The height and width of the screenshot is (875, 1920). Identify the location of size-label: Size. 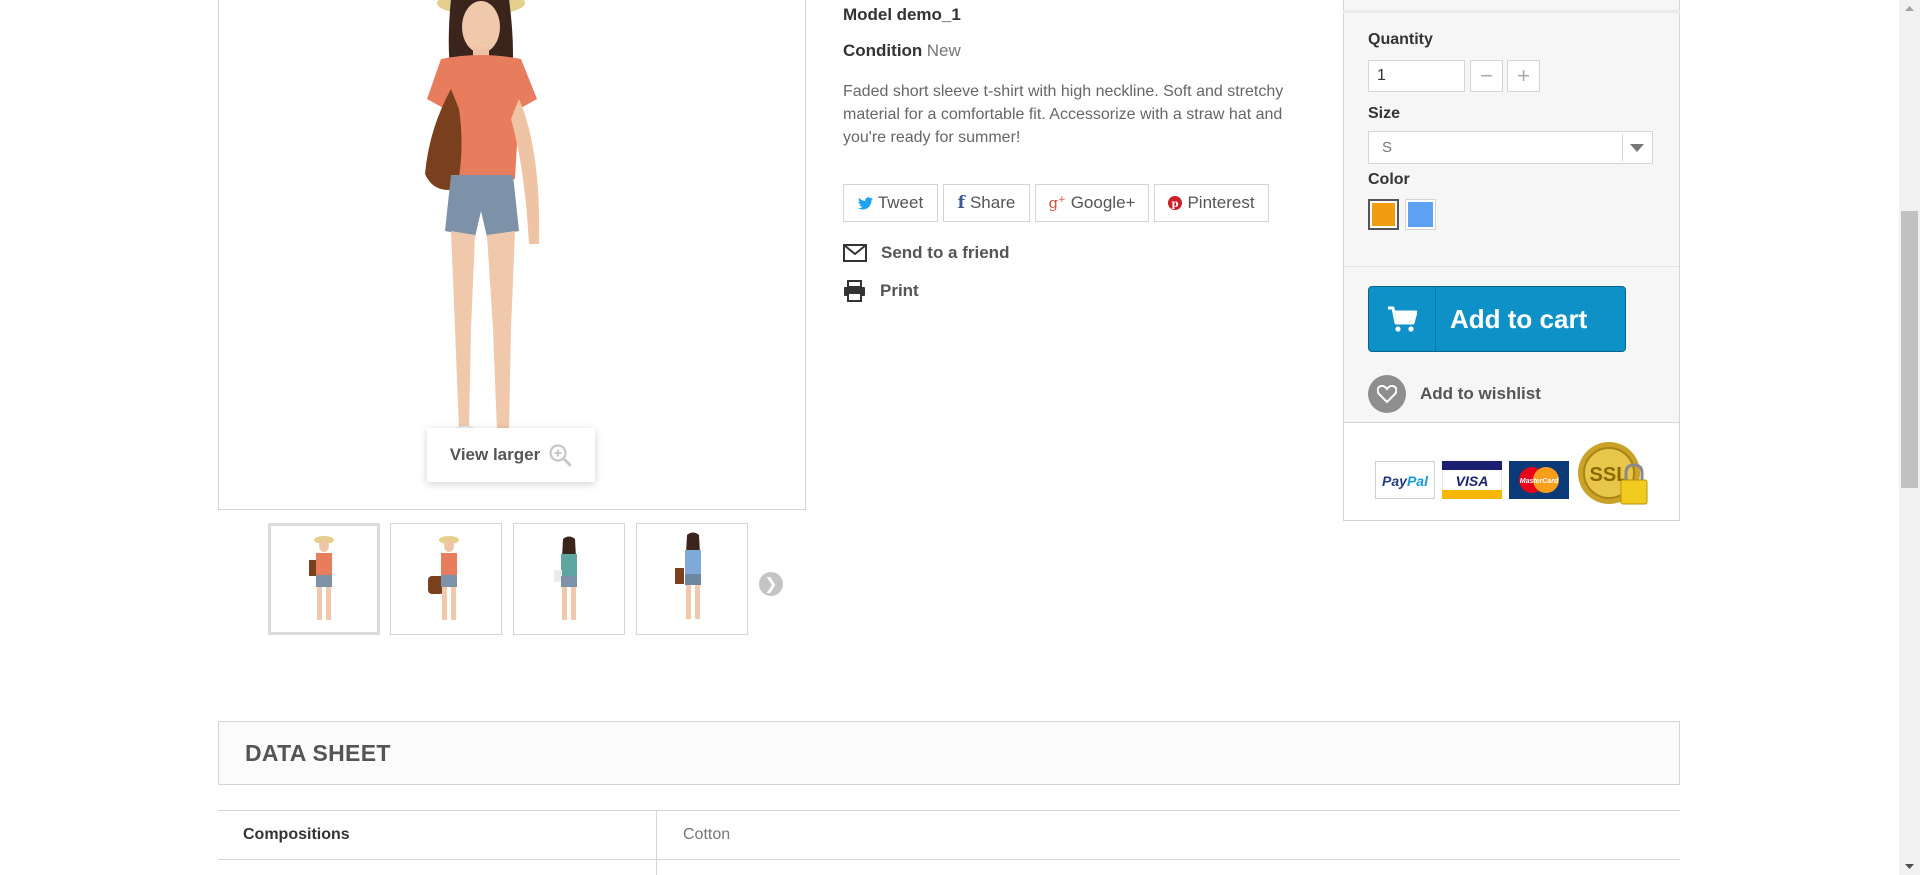
(1384, 113).